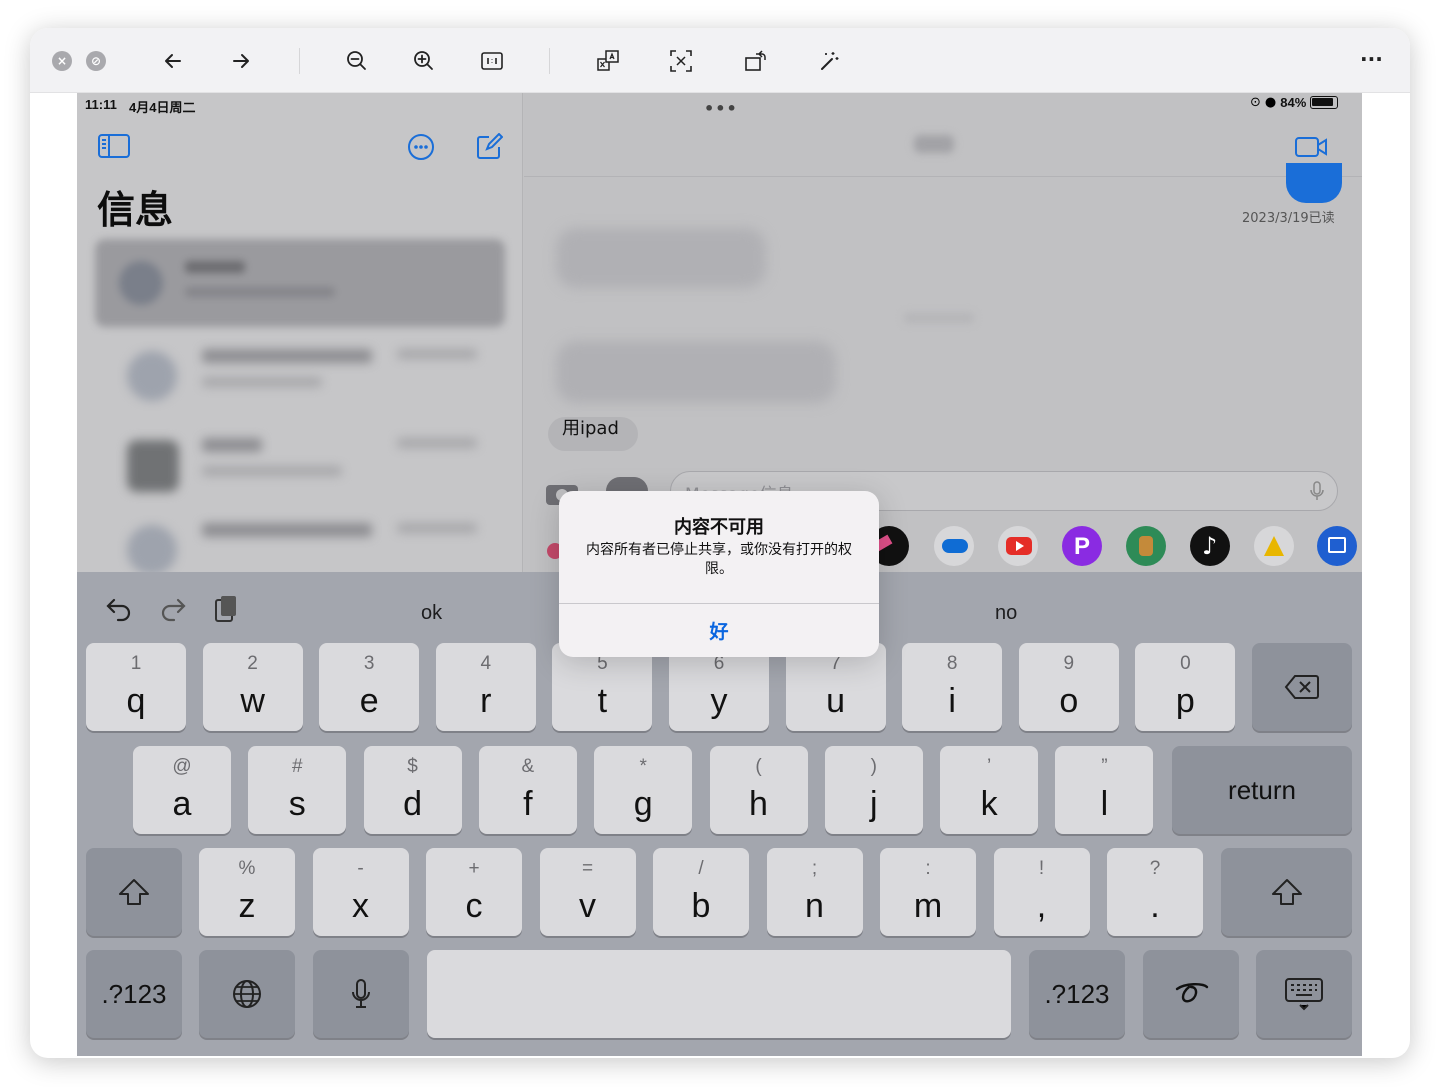 The height and width of the screenshot is (1087, 1440). I want to click on key-row1-2: 3e, so click(369, 687).